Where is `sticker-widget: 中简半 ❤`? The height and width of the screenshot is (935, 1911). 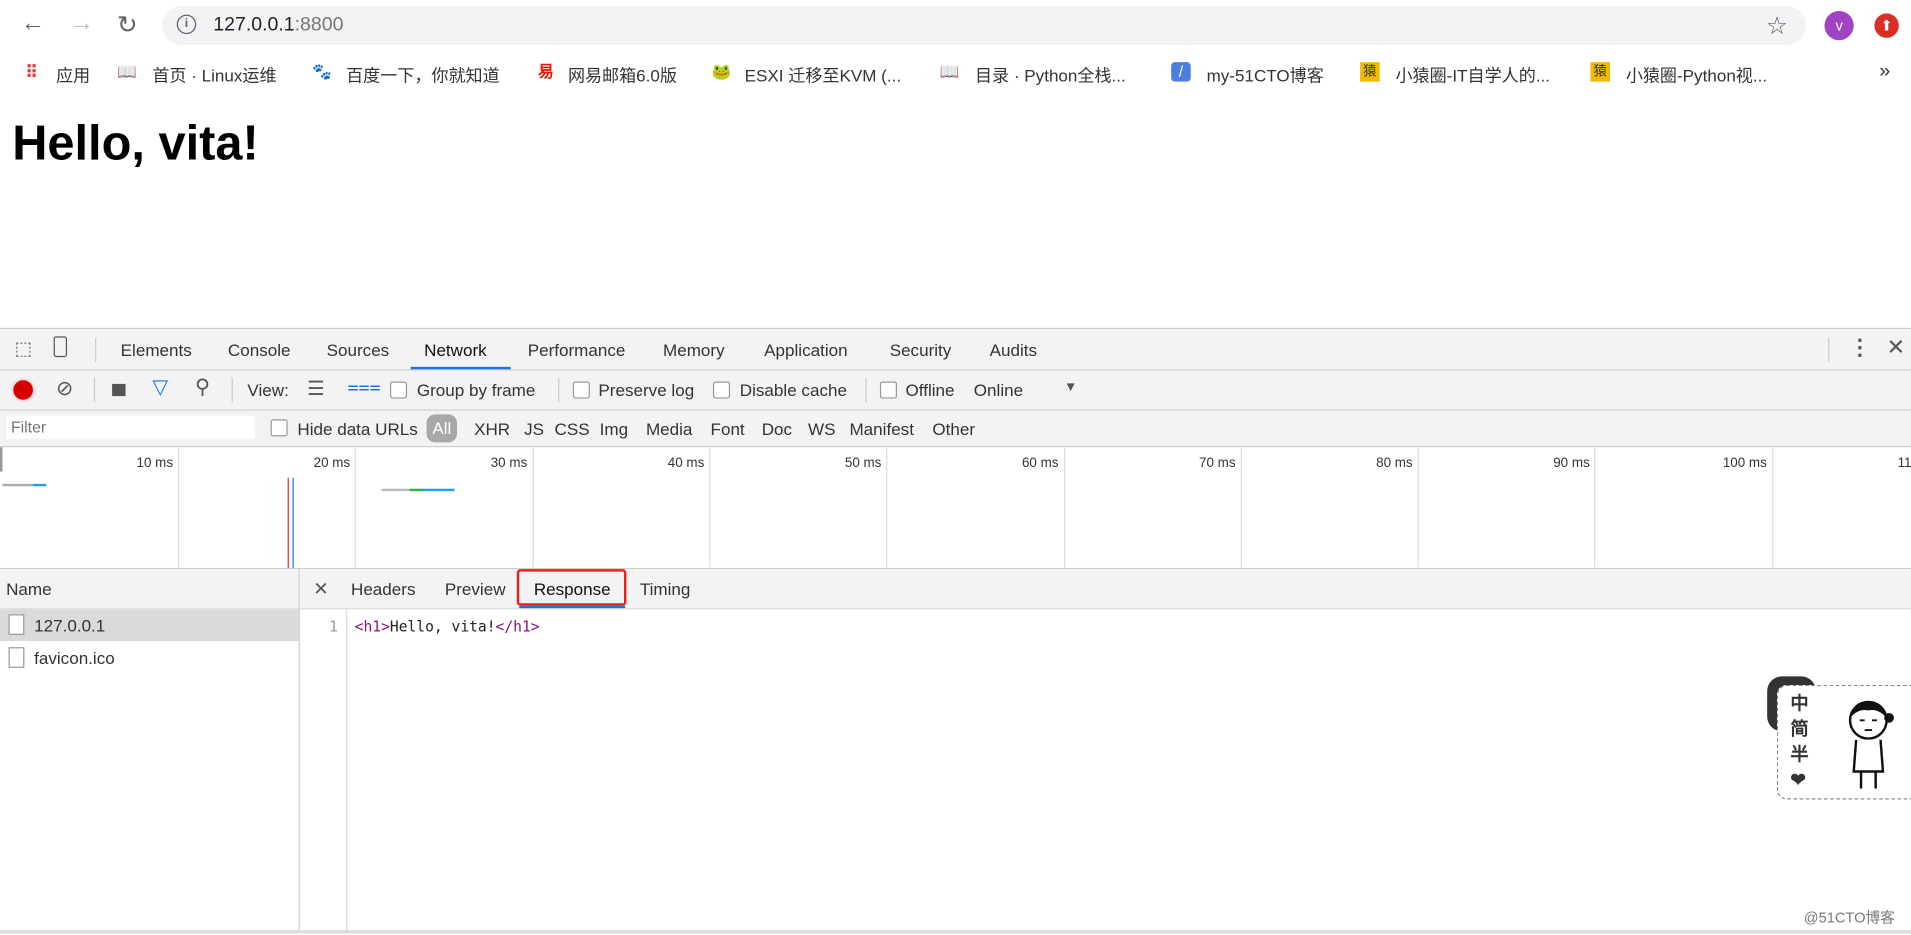 sticker-widget: 中简半 ❤ is located at coordinates (1843, 742).